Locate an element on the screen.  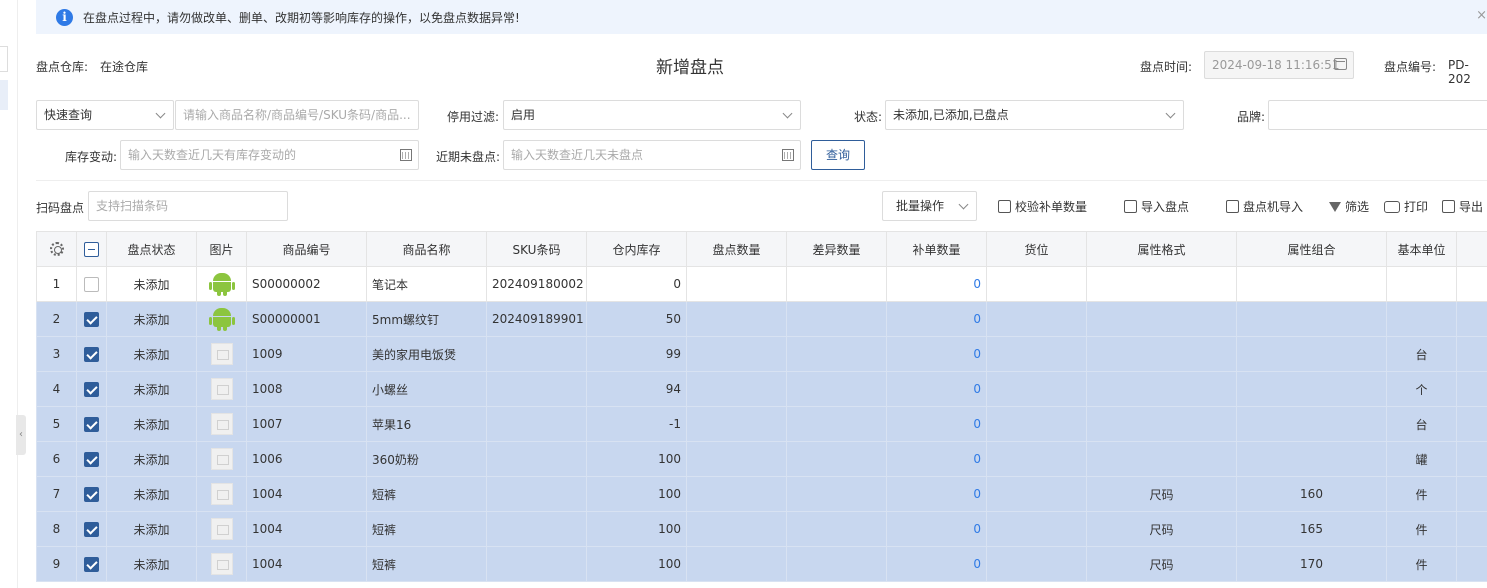
col-image: 图片 is located at coordinates (221, 249).